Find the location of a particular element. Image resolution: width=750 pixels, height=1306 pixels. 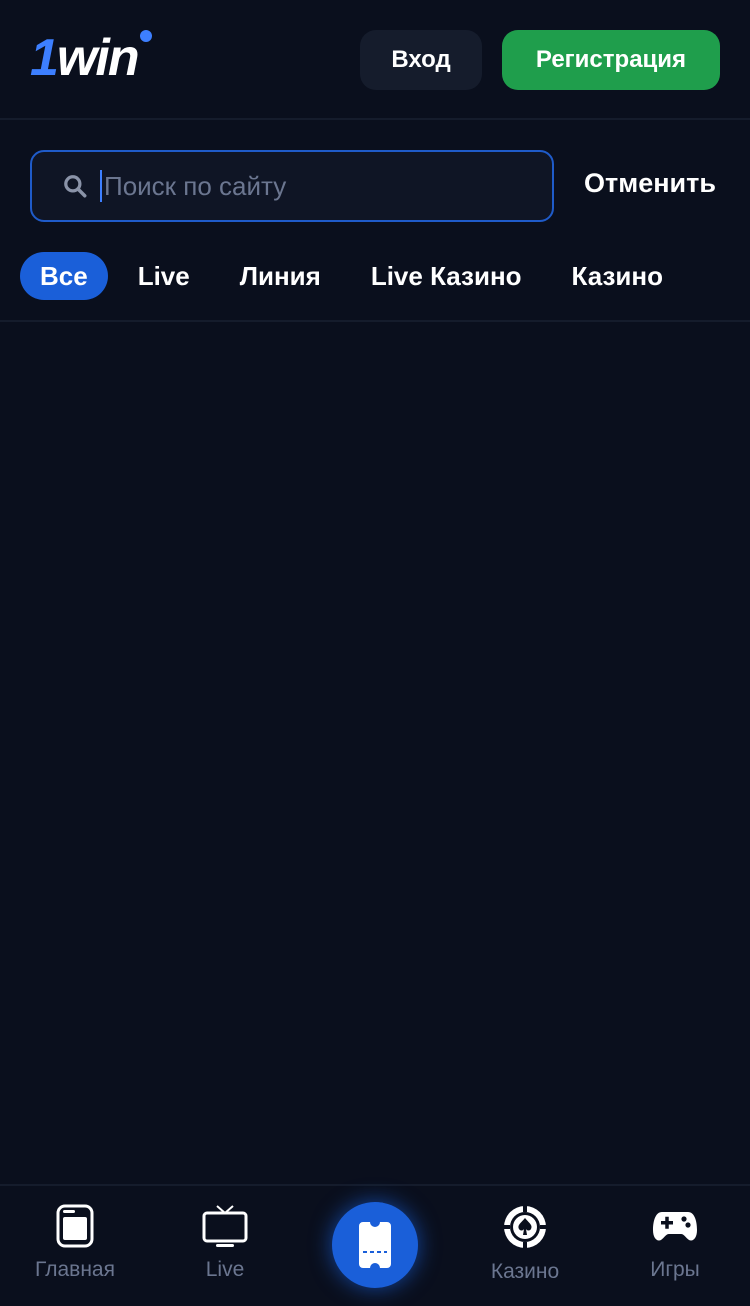

home-icon is located at coordinates (75, 1226).